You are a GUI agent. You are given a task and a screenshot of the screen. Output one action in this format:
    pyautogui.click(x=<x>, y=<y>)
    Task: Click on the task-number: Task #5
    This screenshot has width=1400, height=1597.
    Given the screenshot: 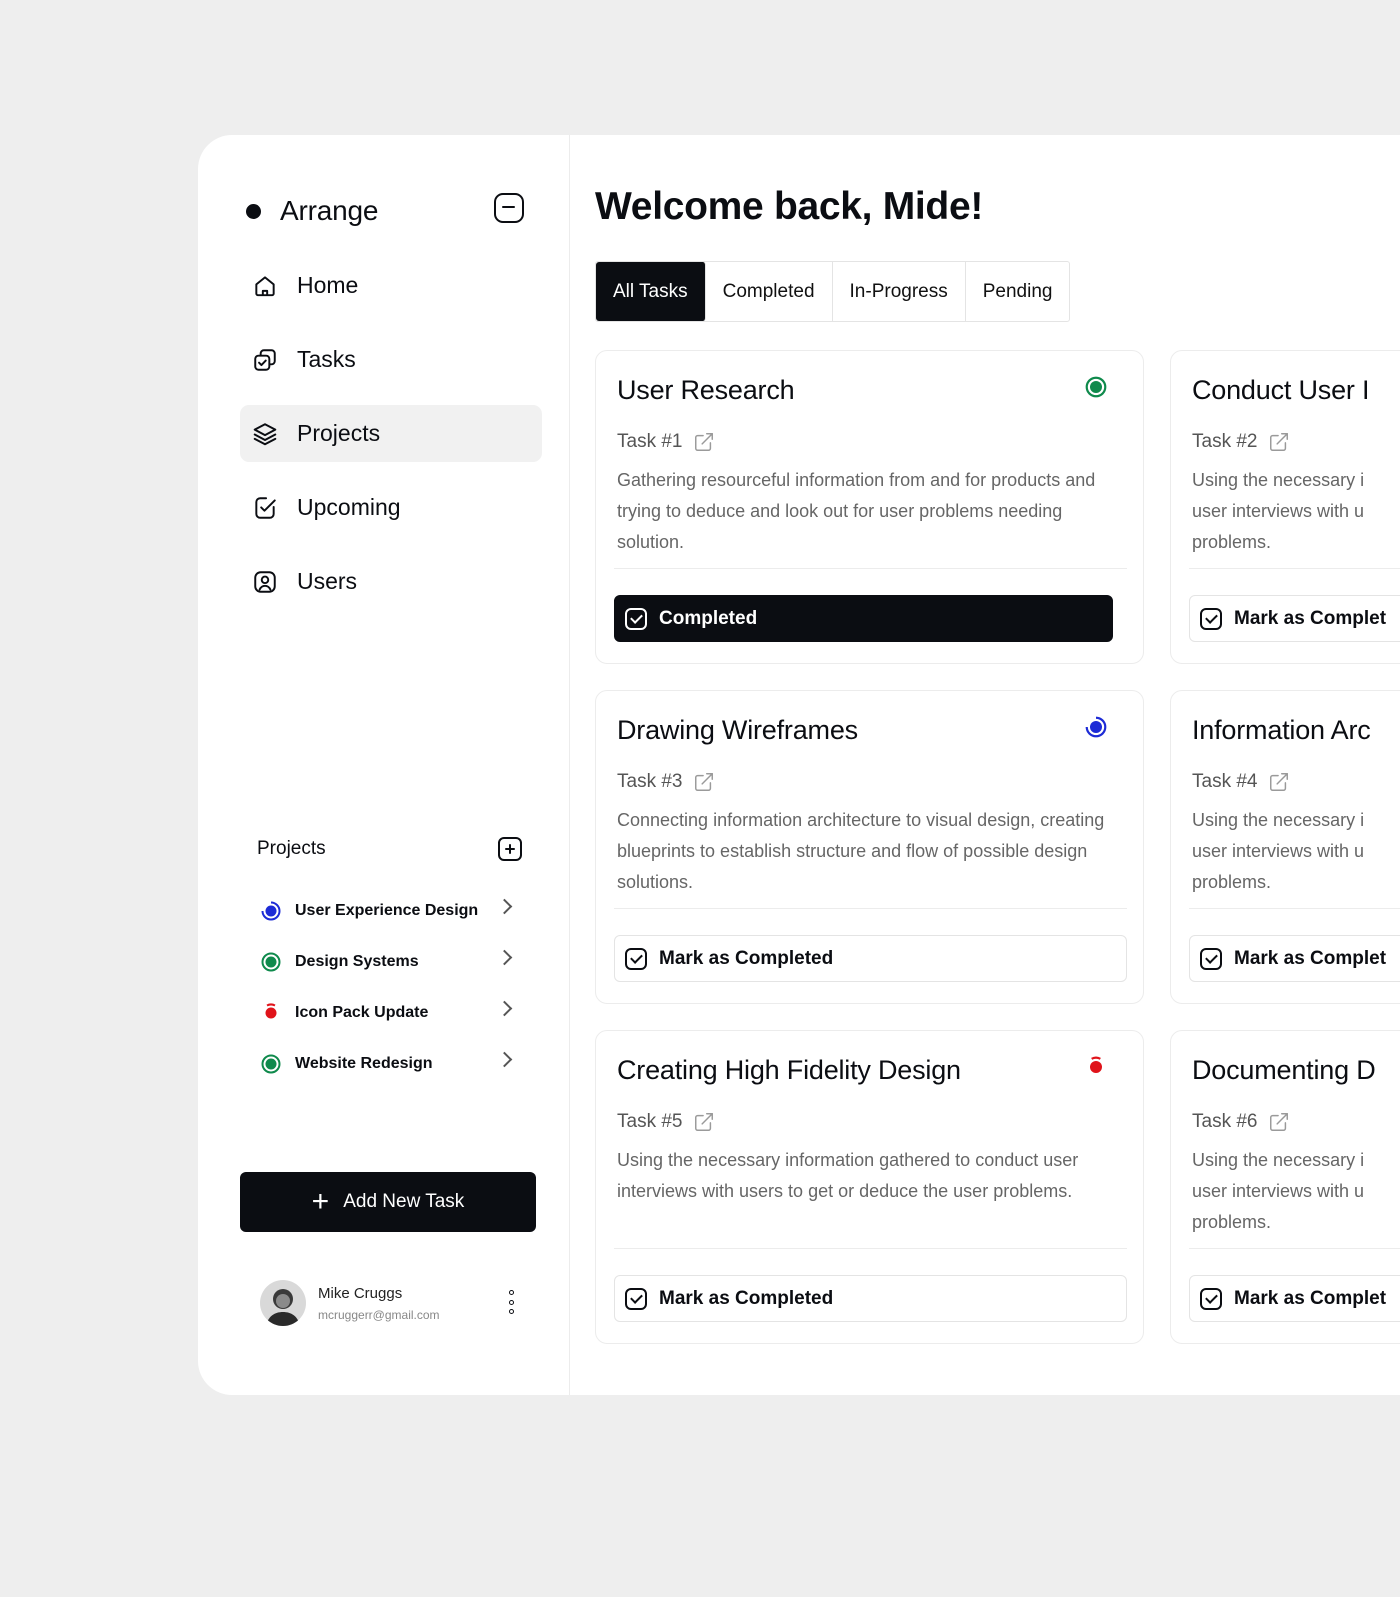 What is the action you would take?
    pyautogui.click(x=666, y=1122)
    